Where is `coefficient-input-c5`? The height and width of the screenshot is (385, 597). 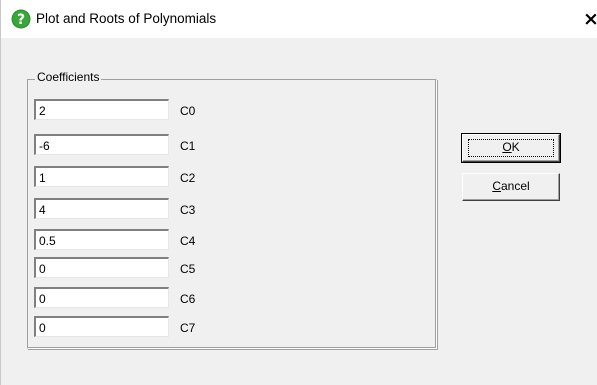 coefficient-input-c5 is located at coordinates (101, 267).